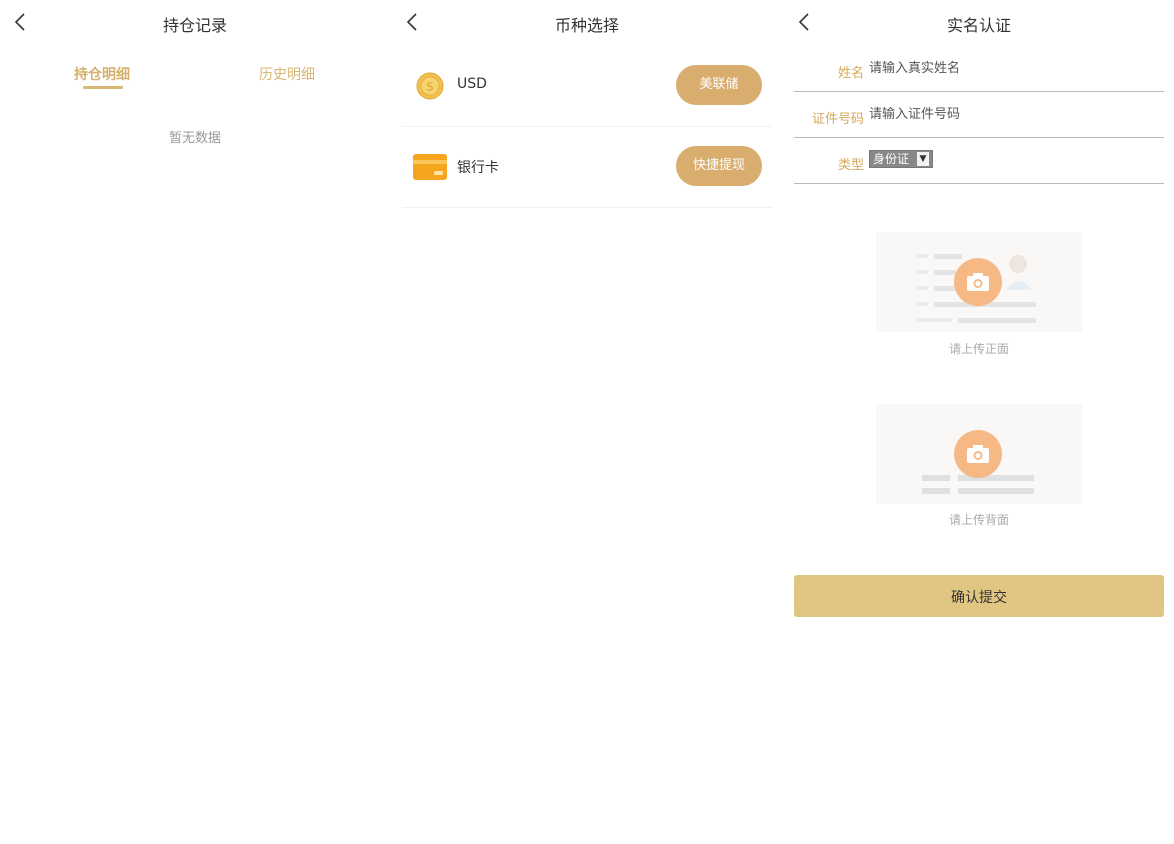 The width and height of the screenshot is (1174, 844). What do you see at coordinates (102, 74) in the screenshot?
I see `tab-current-holdings: 持仓明细` at bounding box center [102, 74].